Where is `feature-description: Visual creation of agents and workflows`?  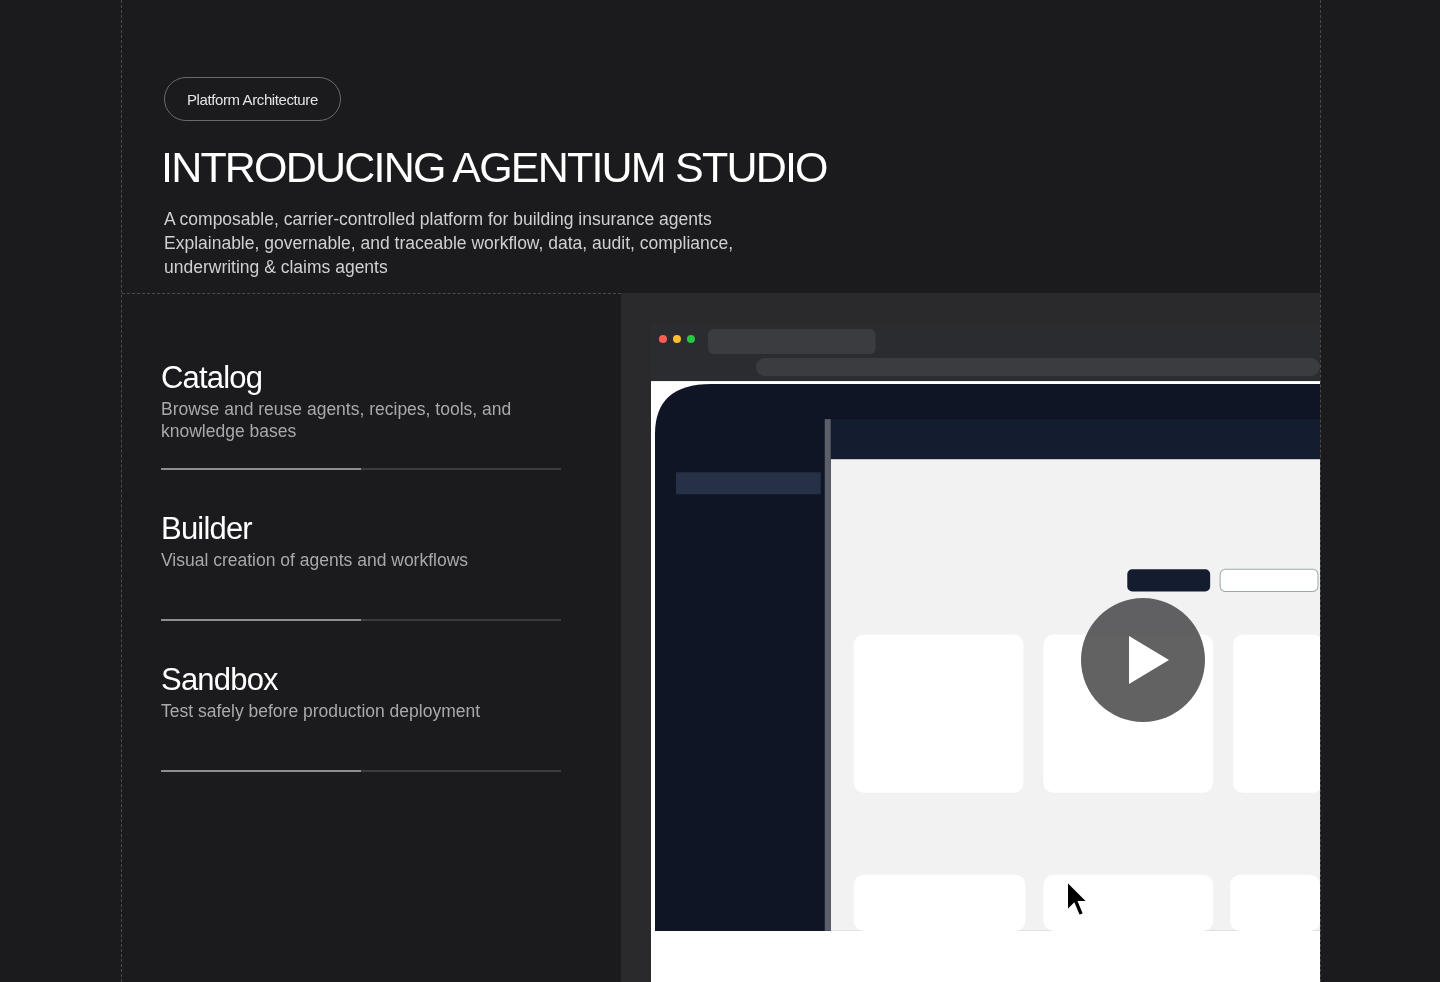
feature-description: Visual creation of agents and workflows is located at coordinates (315, 560).